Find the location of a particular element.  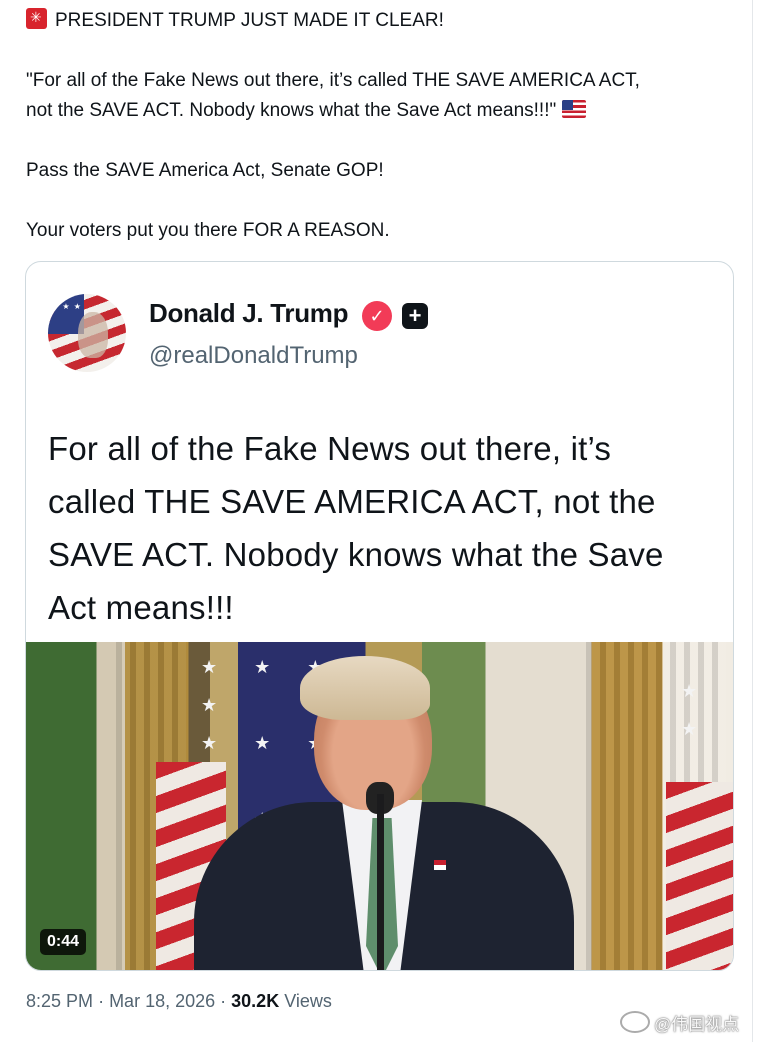

quoted-body-line: called THE SAVE AMERICA ACT, not the is located at coordinates (352, 501).